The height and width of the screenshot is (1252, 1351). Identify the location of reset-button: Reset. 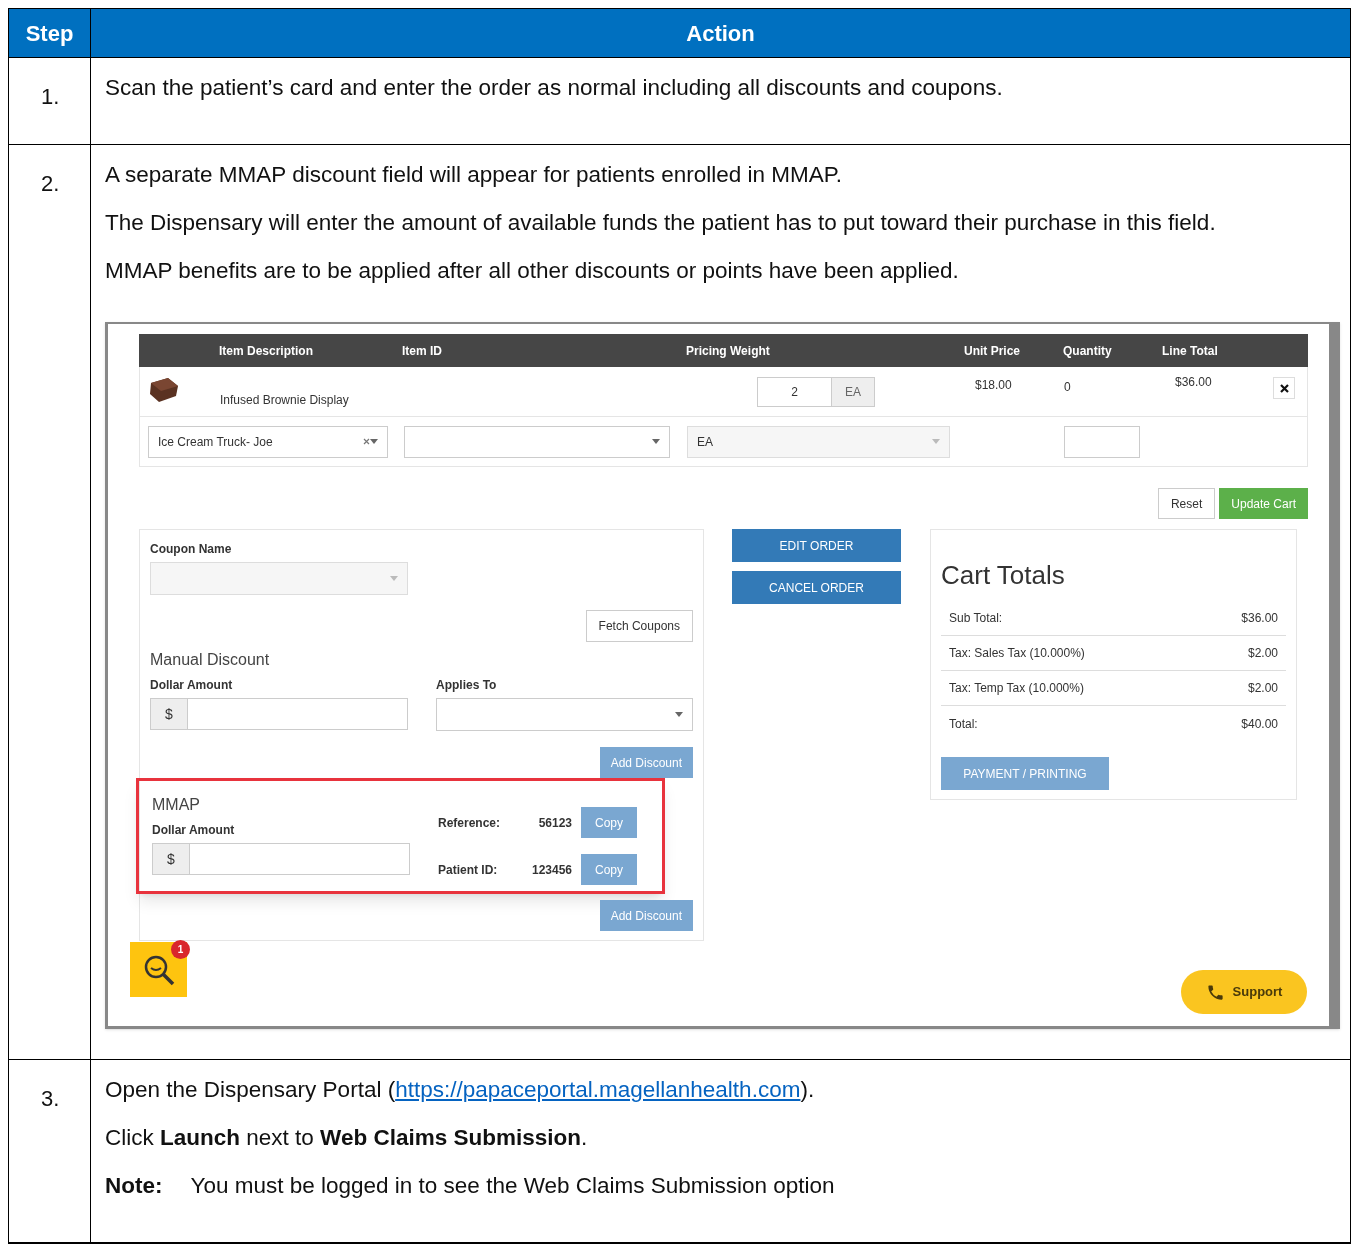
(1186, 503).